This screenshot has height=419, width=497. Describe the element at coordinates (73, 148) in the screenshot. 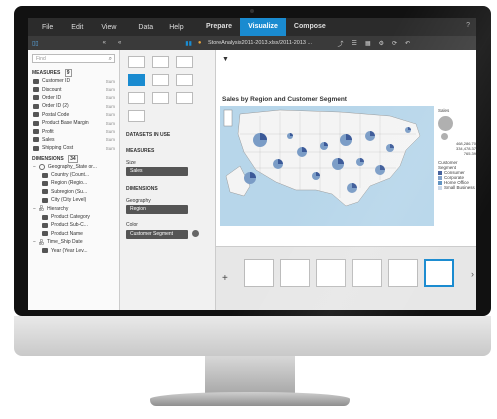

I see `measure-item: Shipping Cost Sum` at that location.